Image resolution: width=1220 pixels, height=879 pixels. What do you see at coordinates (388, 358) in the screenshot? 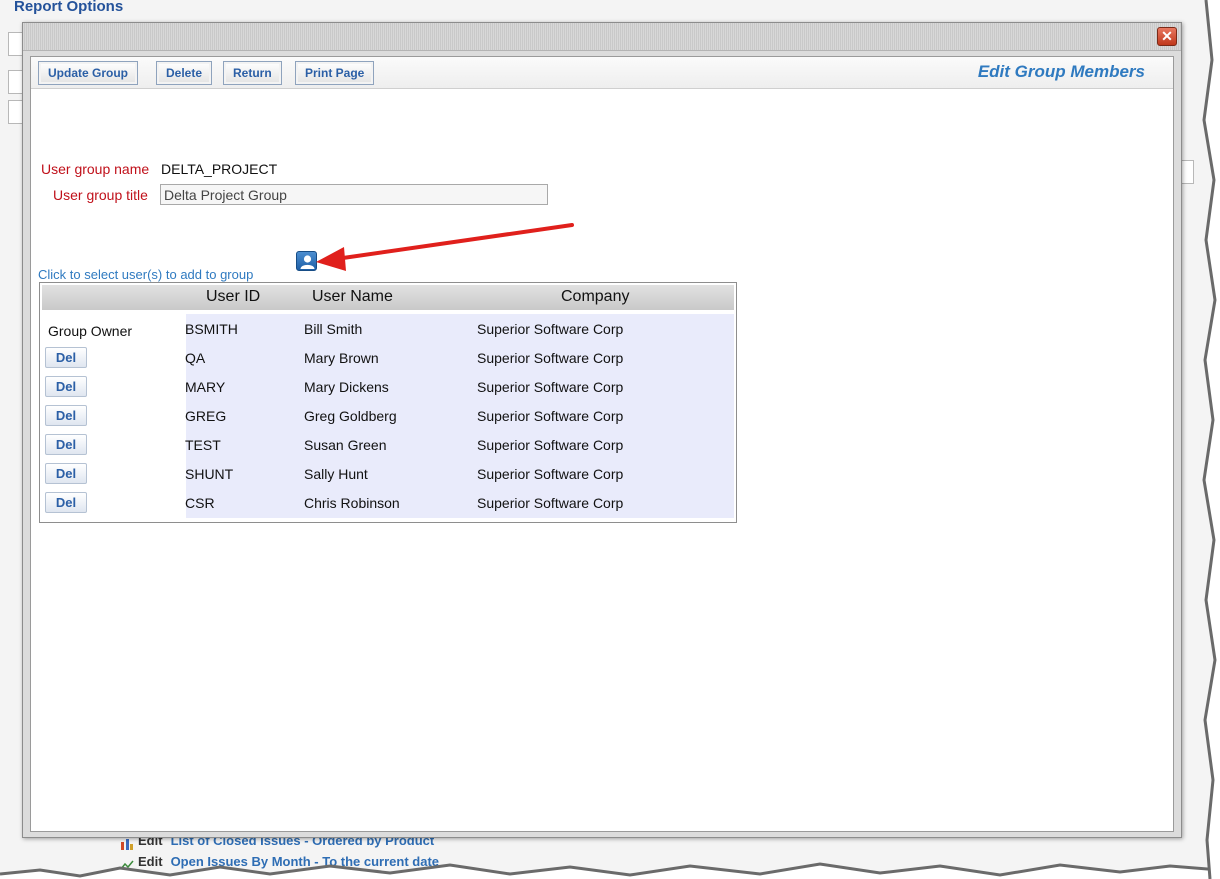
I see `table-row: Del QA Mary Brown Superior Software Corp` at bounding box center [388, 358].